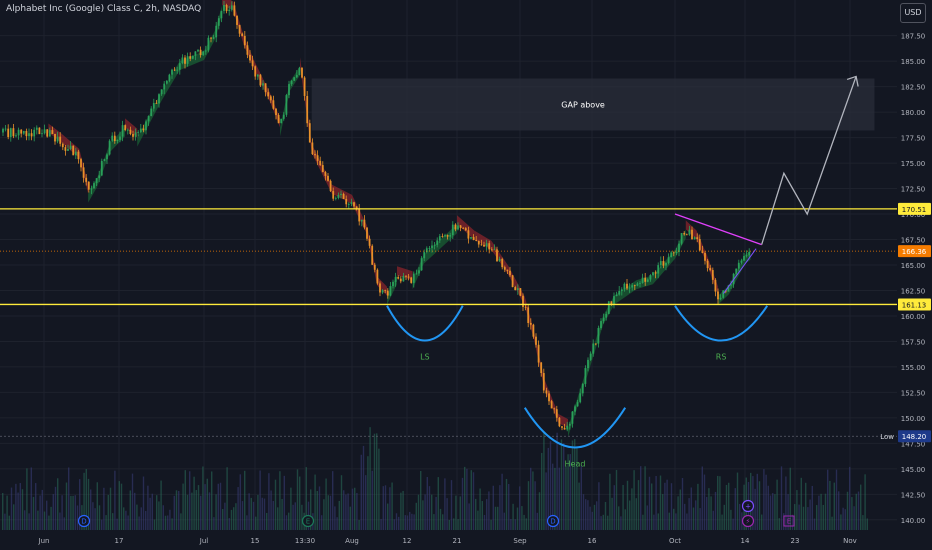 This screenshot has height=550, width=932. I want to click on time-tick-label: 17, so click(119, 541).